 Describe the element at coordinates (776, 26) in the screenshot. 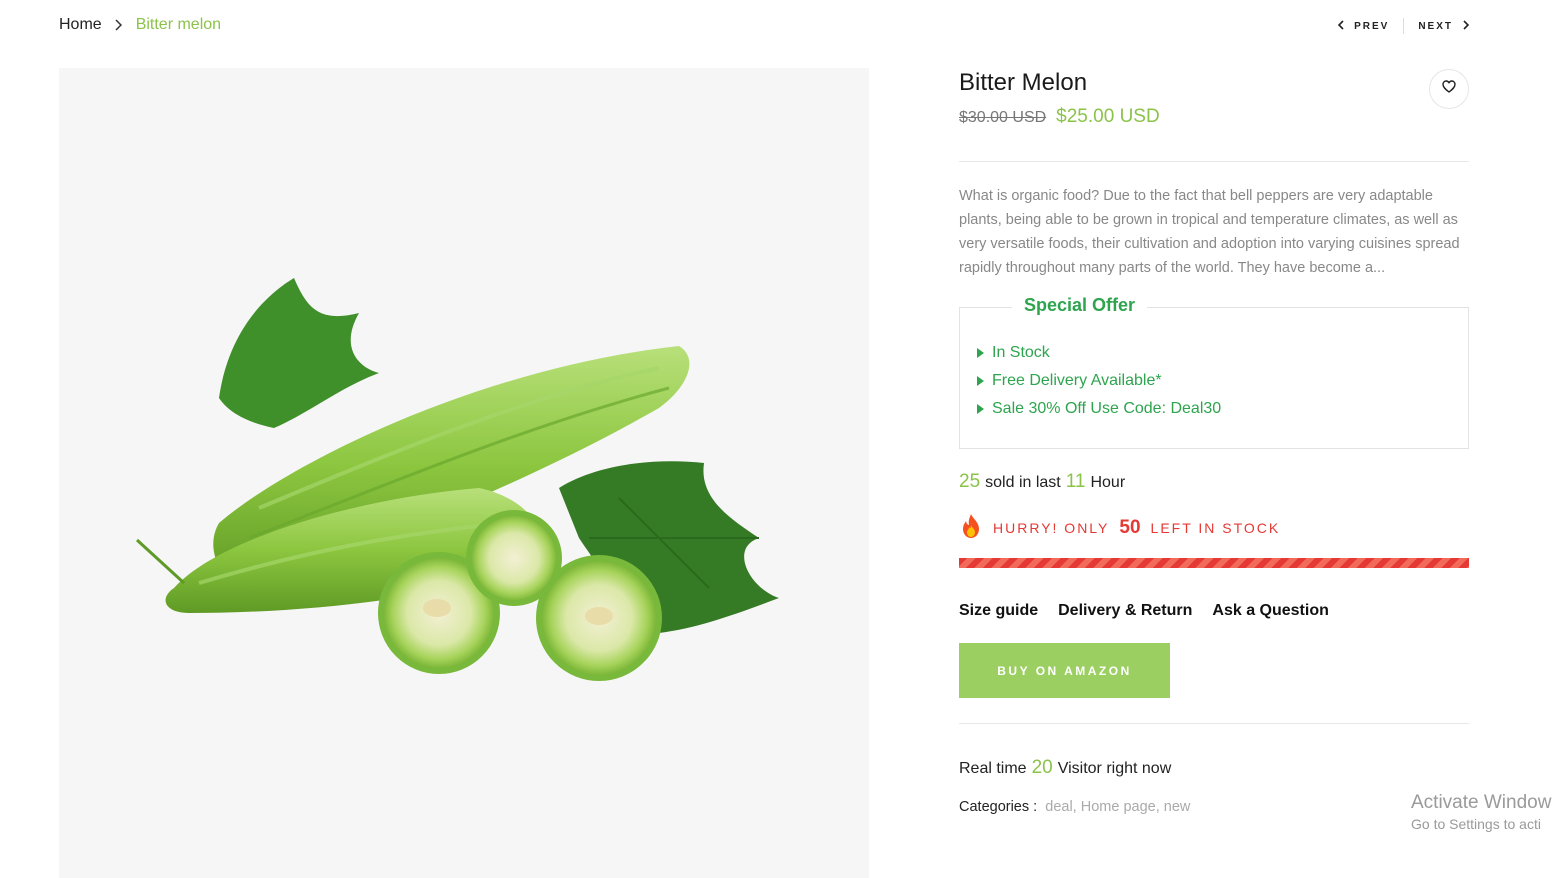

I see `top-bar: Home Bitter melon PREV NEXT` at that location.